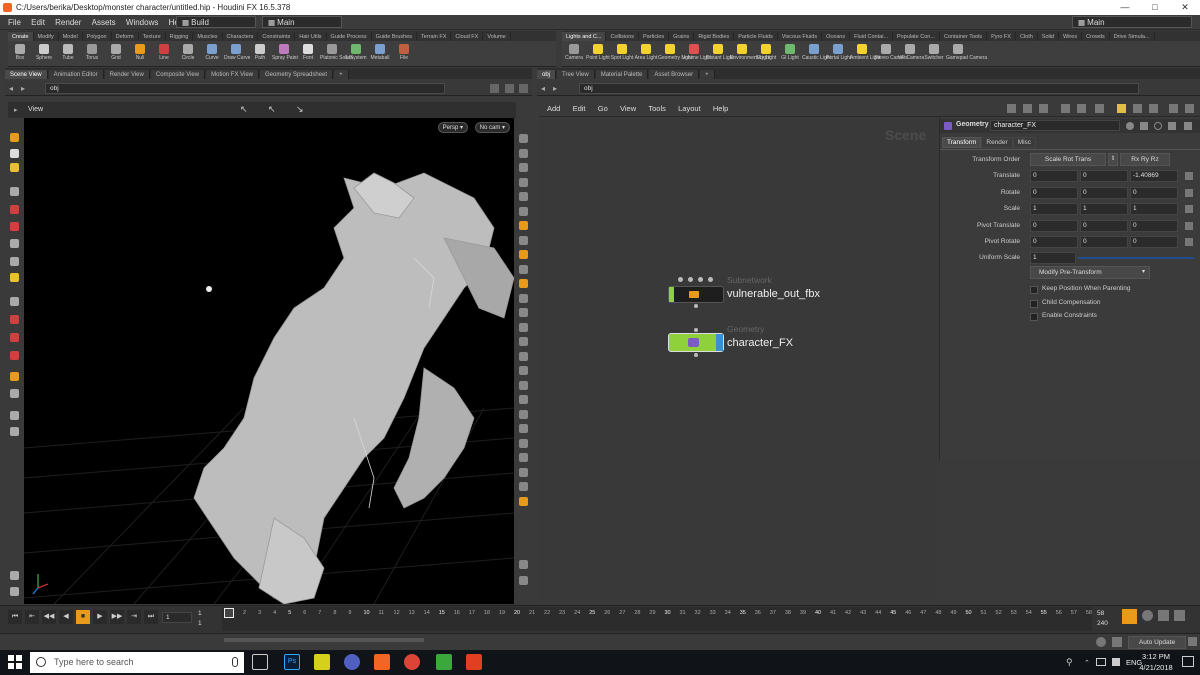 The height and width of the screenshot is (675, 1200). Describe the element at coordinates (66, 617) in the screenshot. I see `play-reverse-icon: ◀` at that location.